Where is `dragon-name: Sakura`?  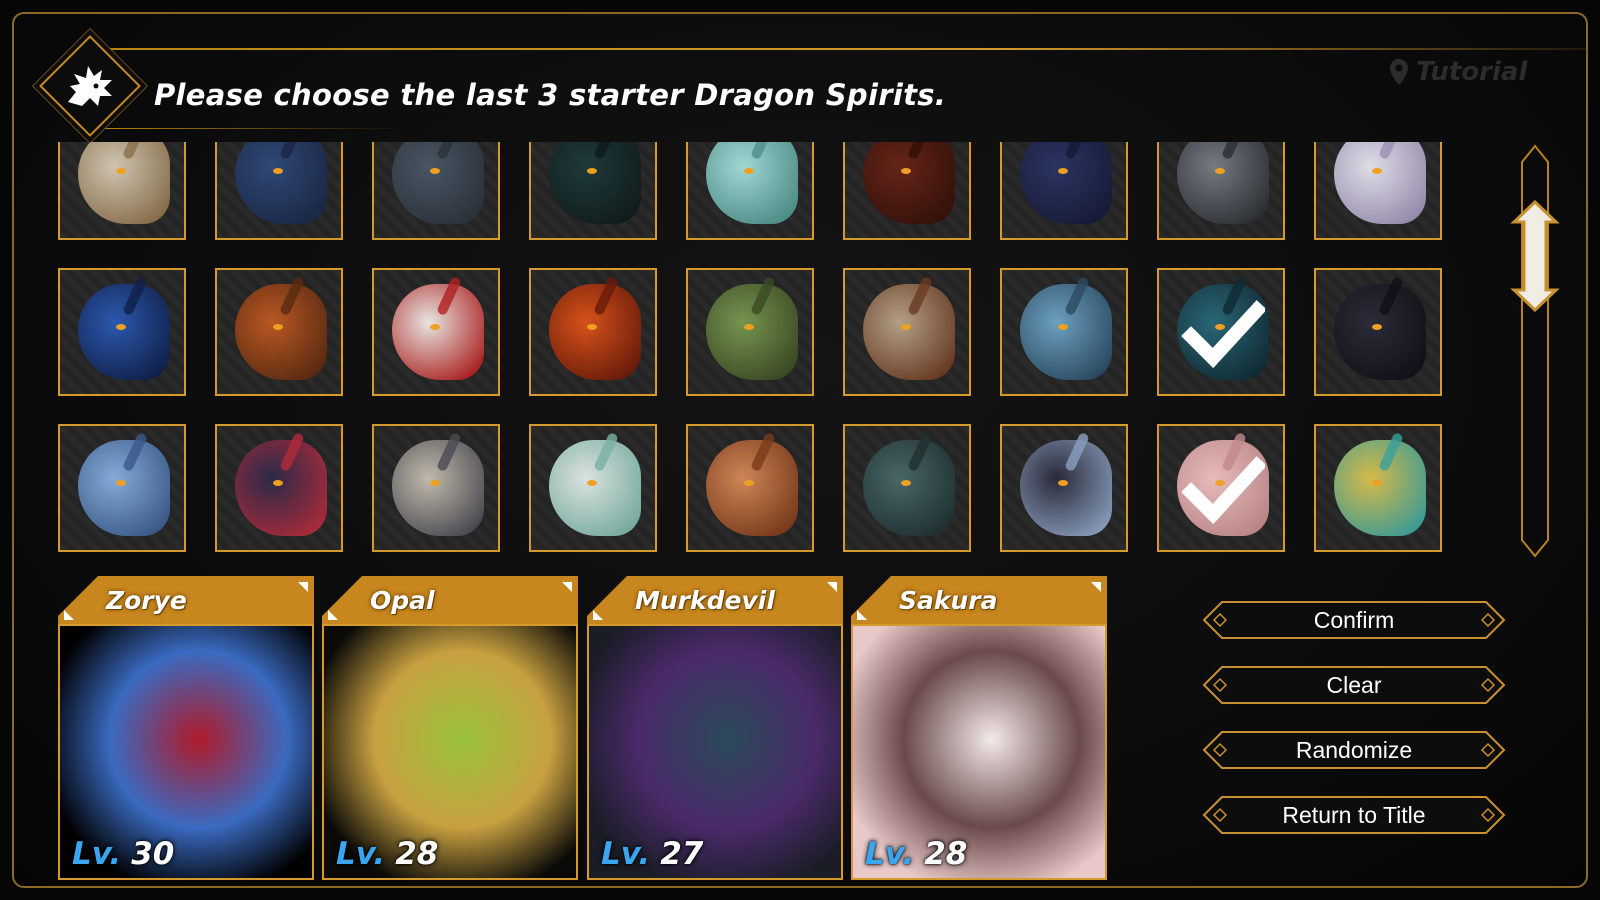 dragon-name: Sakura is located at coordinates (948, 600).